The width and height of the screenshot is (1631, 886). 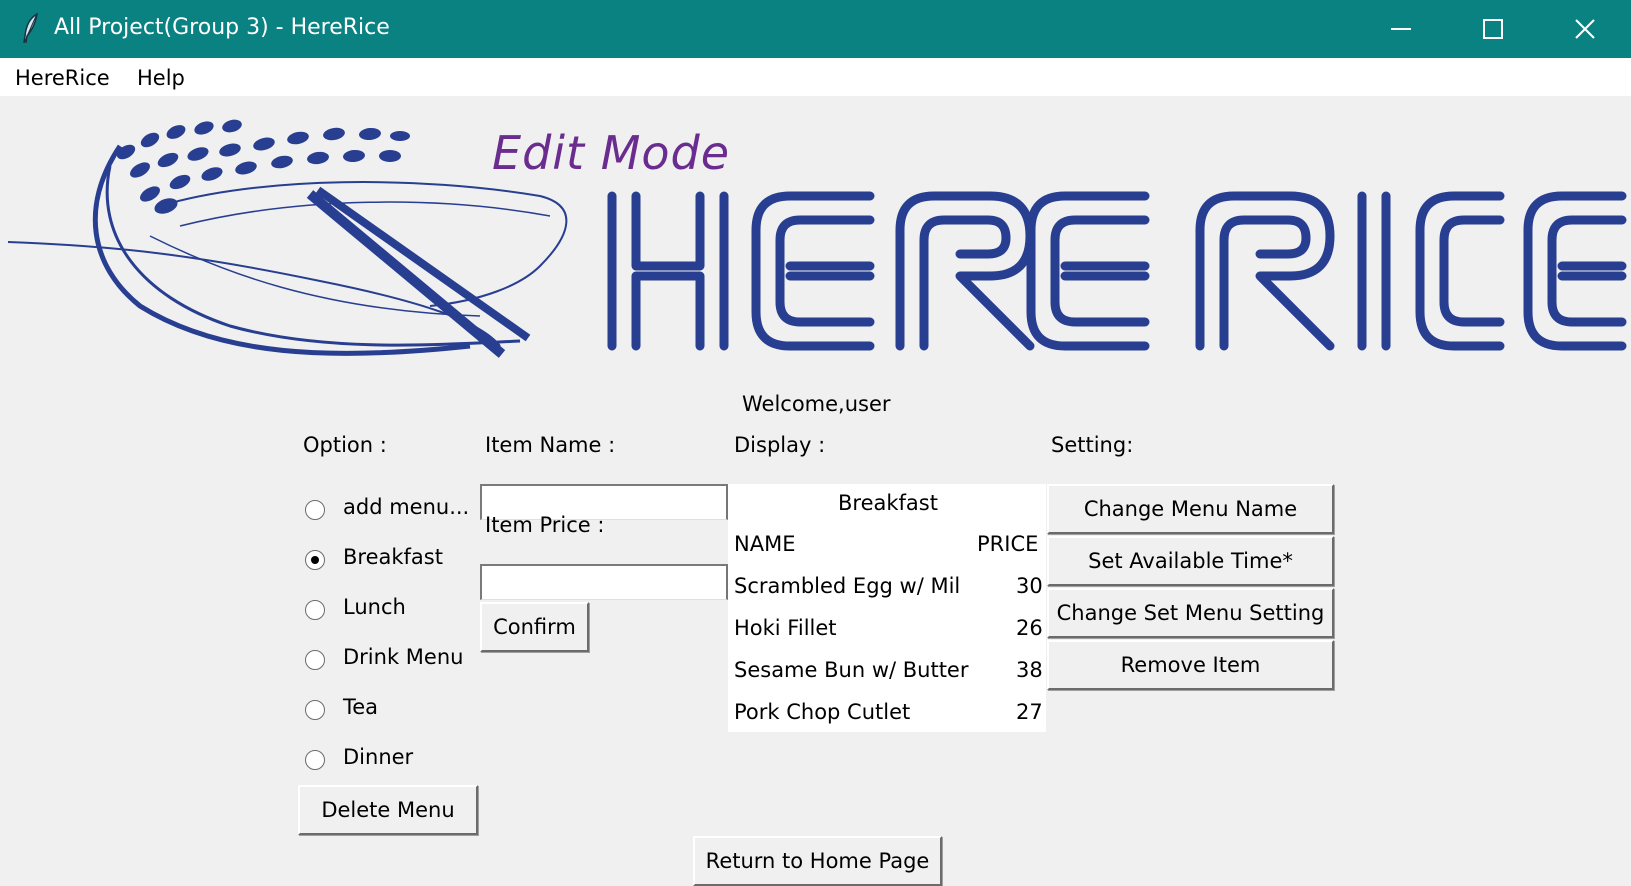 I want to click on welcome-text: Welcome,user, so click(x=816, y=404).